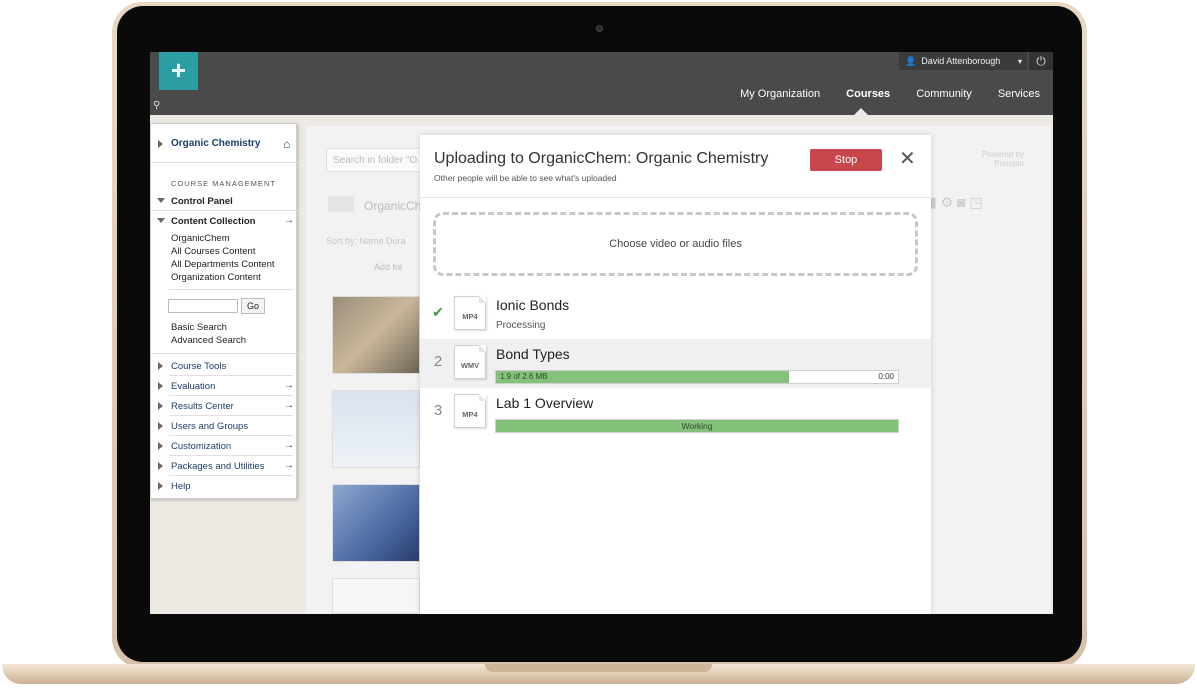 This screenshot has width=1197, height=689. I want to click on user-name: David Attenborough, so click(961, 61).